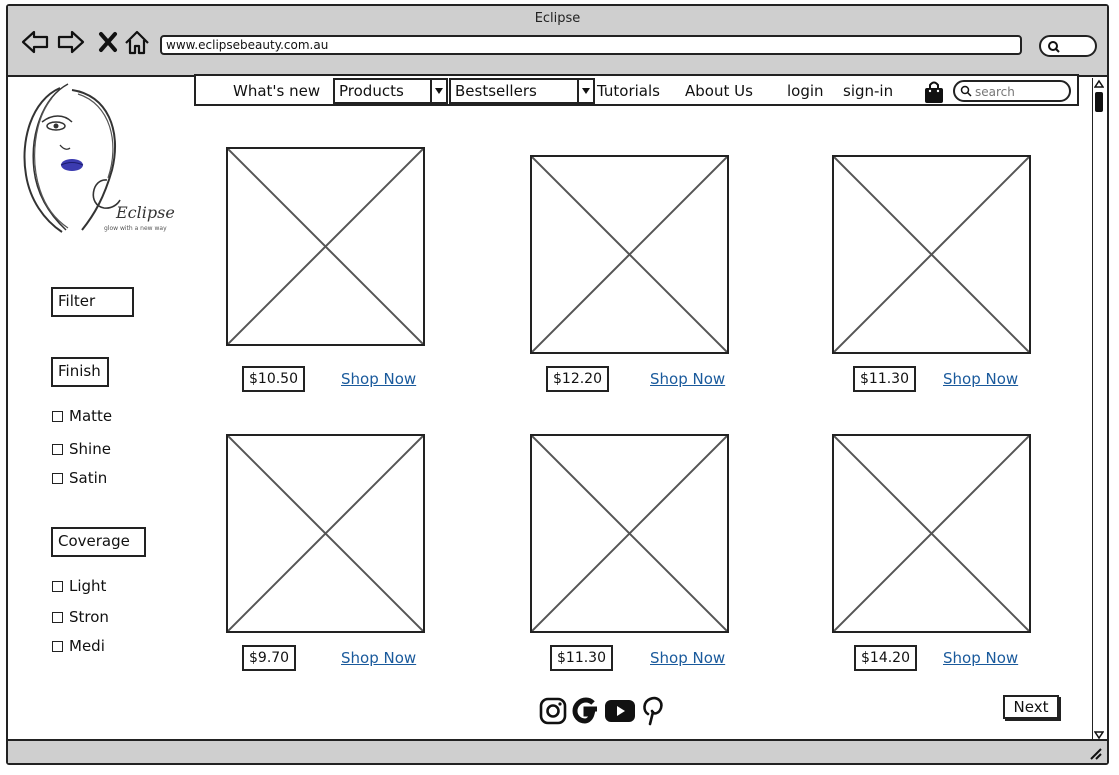  What do you see at coordinates (99, 158) in the screenshot?
I see `eclipse-logo: Eclipse glow with a new way` at bounding box center [99, 158].